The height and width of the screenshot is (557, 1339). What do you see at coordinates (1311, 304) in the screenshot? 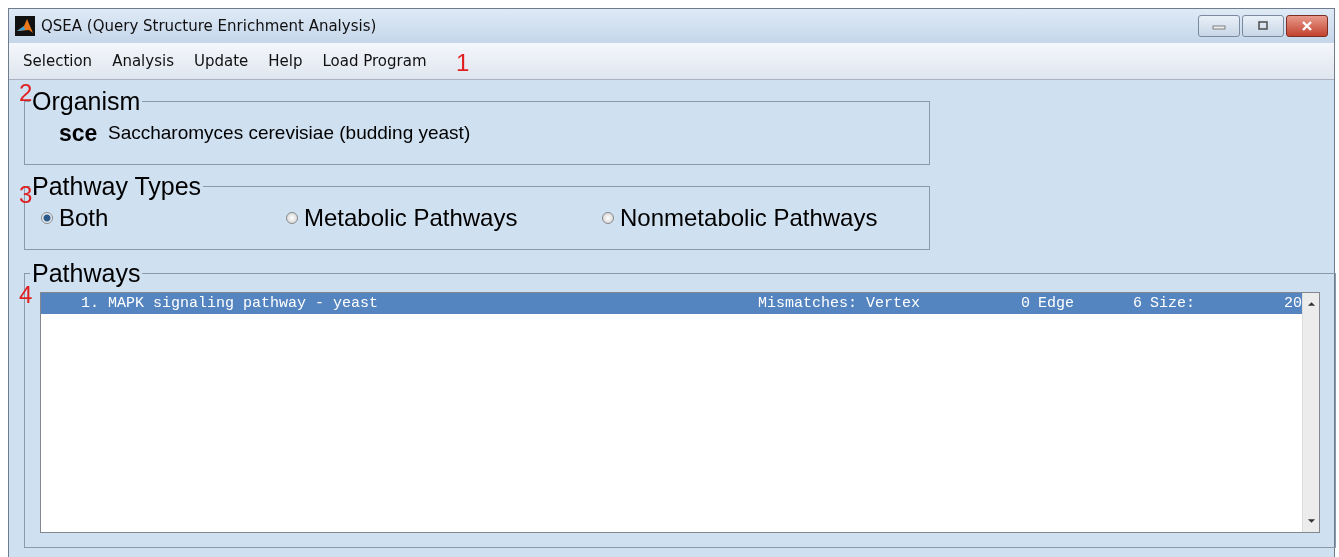
I see `scroll-up-arrow-icon` at bounding box center [1311, 304].